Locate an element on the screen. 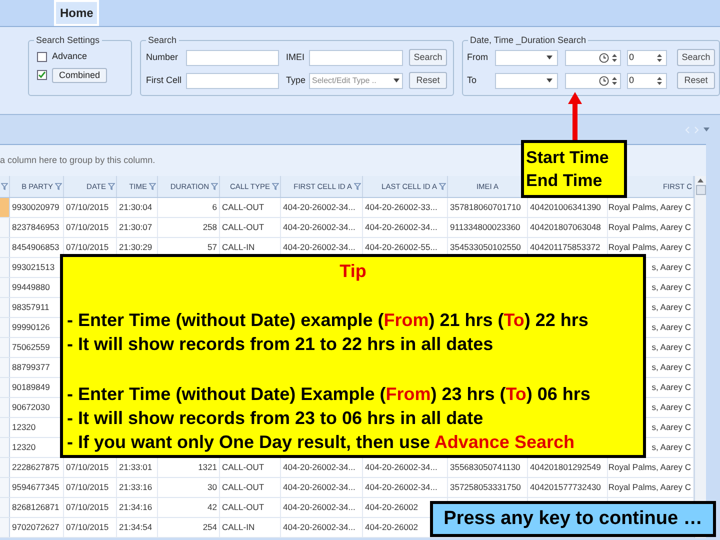 The image size is (720, 540). field-label: Type is located at coordinates (296, 80).